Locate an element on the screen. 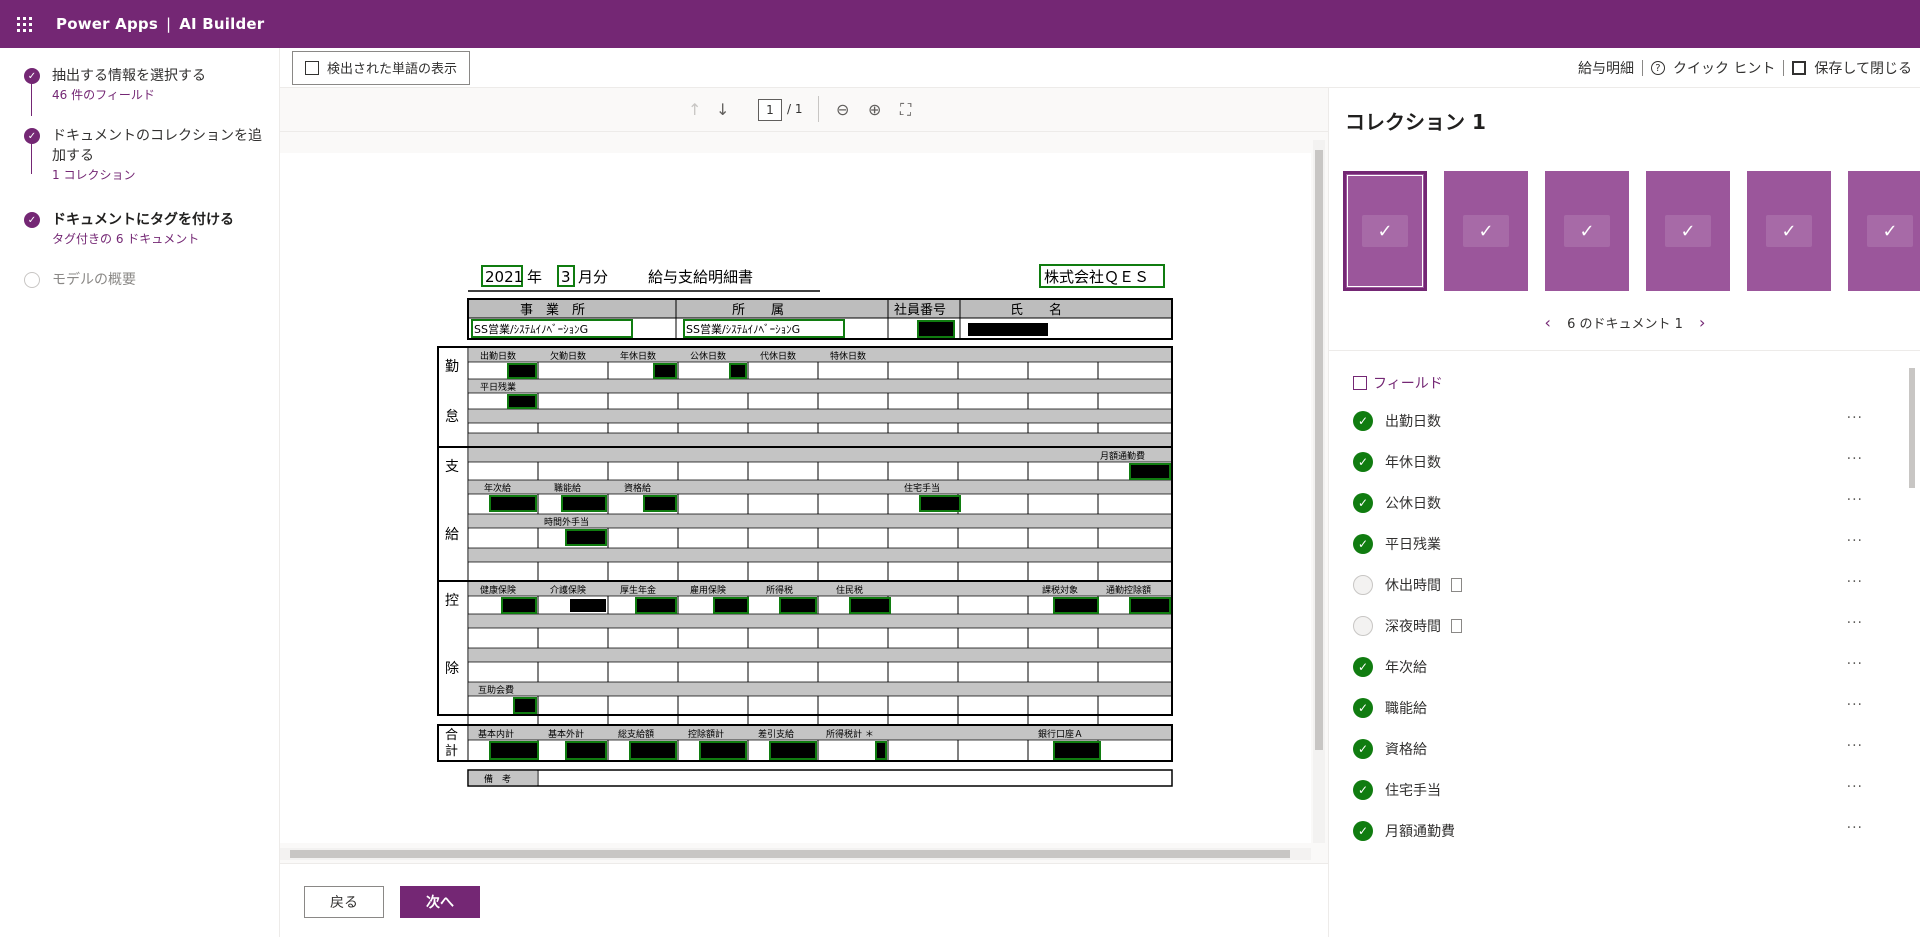  quick-hint-button: クイック ヒント is located at coordinates (1724, 68).